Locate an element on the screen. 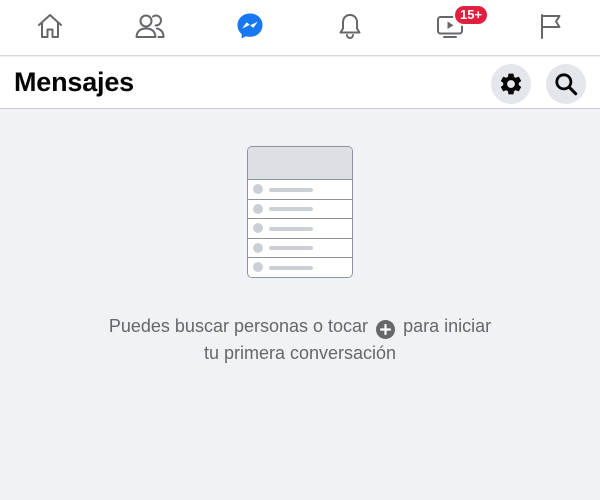 The height and width of the screenshot is (500, 600). flag-icon is located at coordinates (551, 26).